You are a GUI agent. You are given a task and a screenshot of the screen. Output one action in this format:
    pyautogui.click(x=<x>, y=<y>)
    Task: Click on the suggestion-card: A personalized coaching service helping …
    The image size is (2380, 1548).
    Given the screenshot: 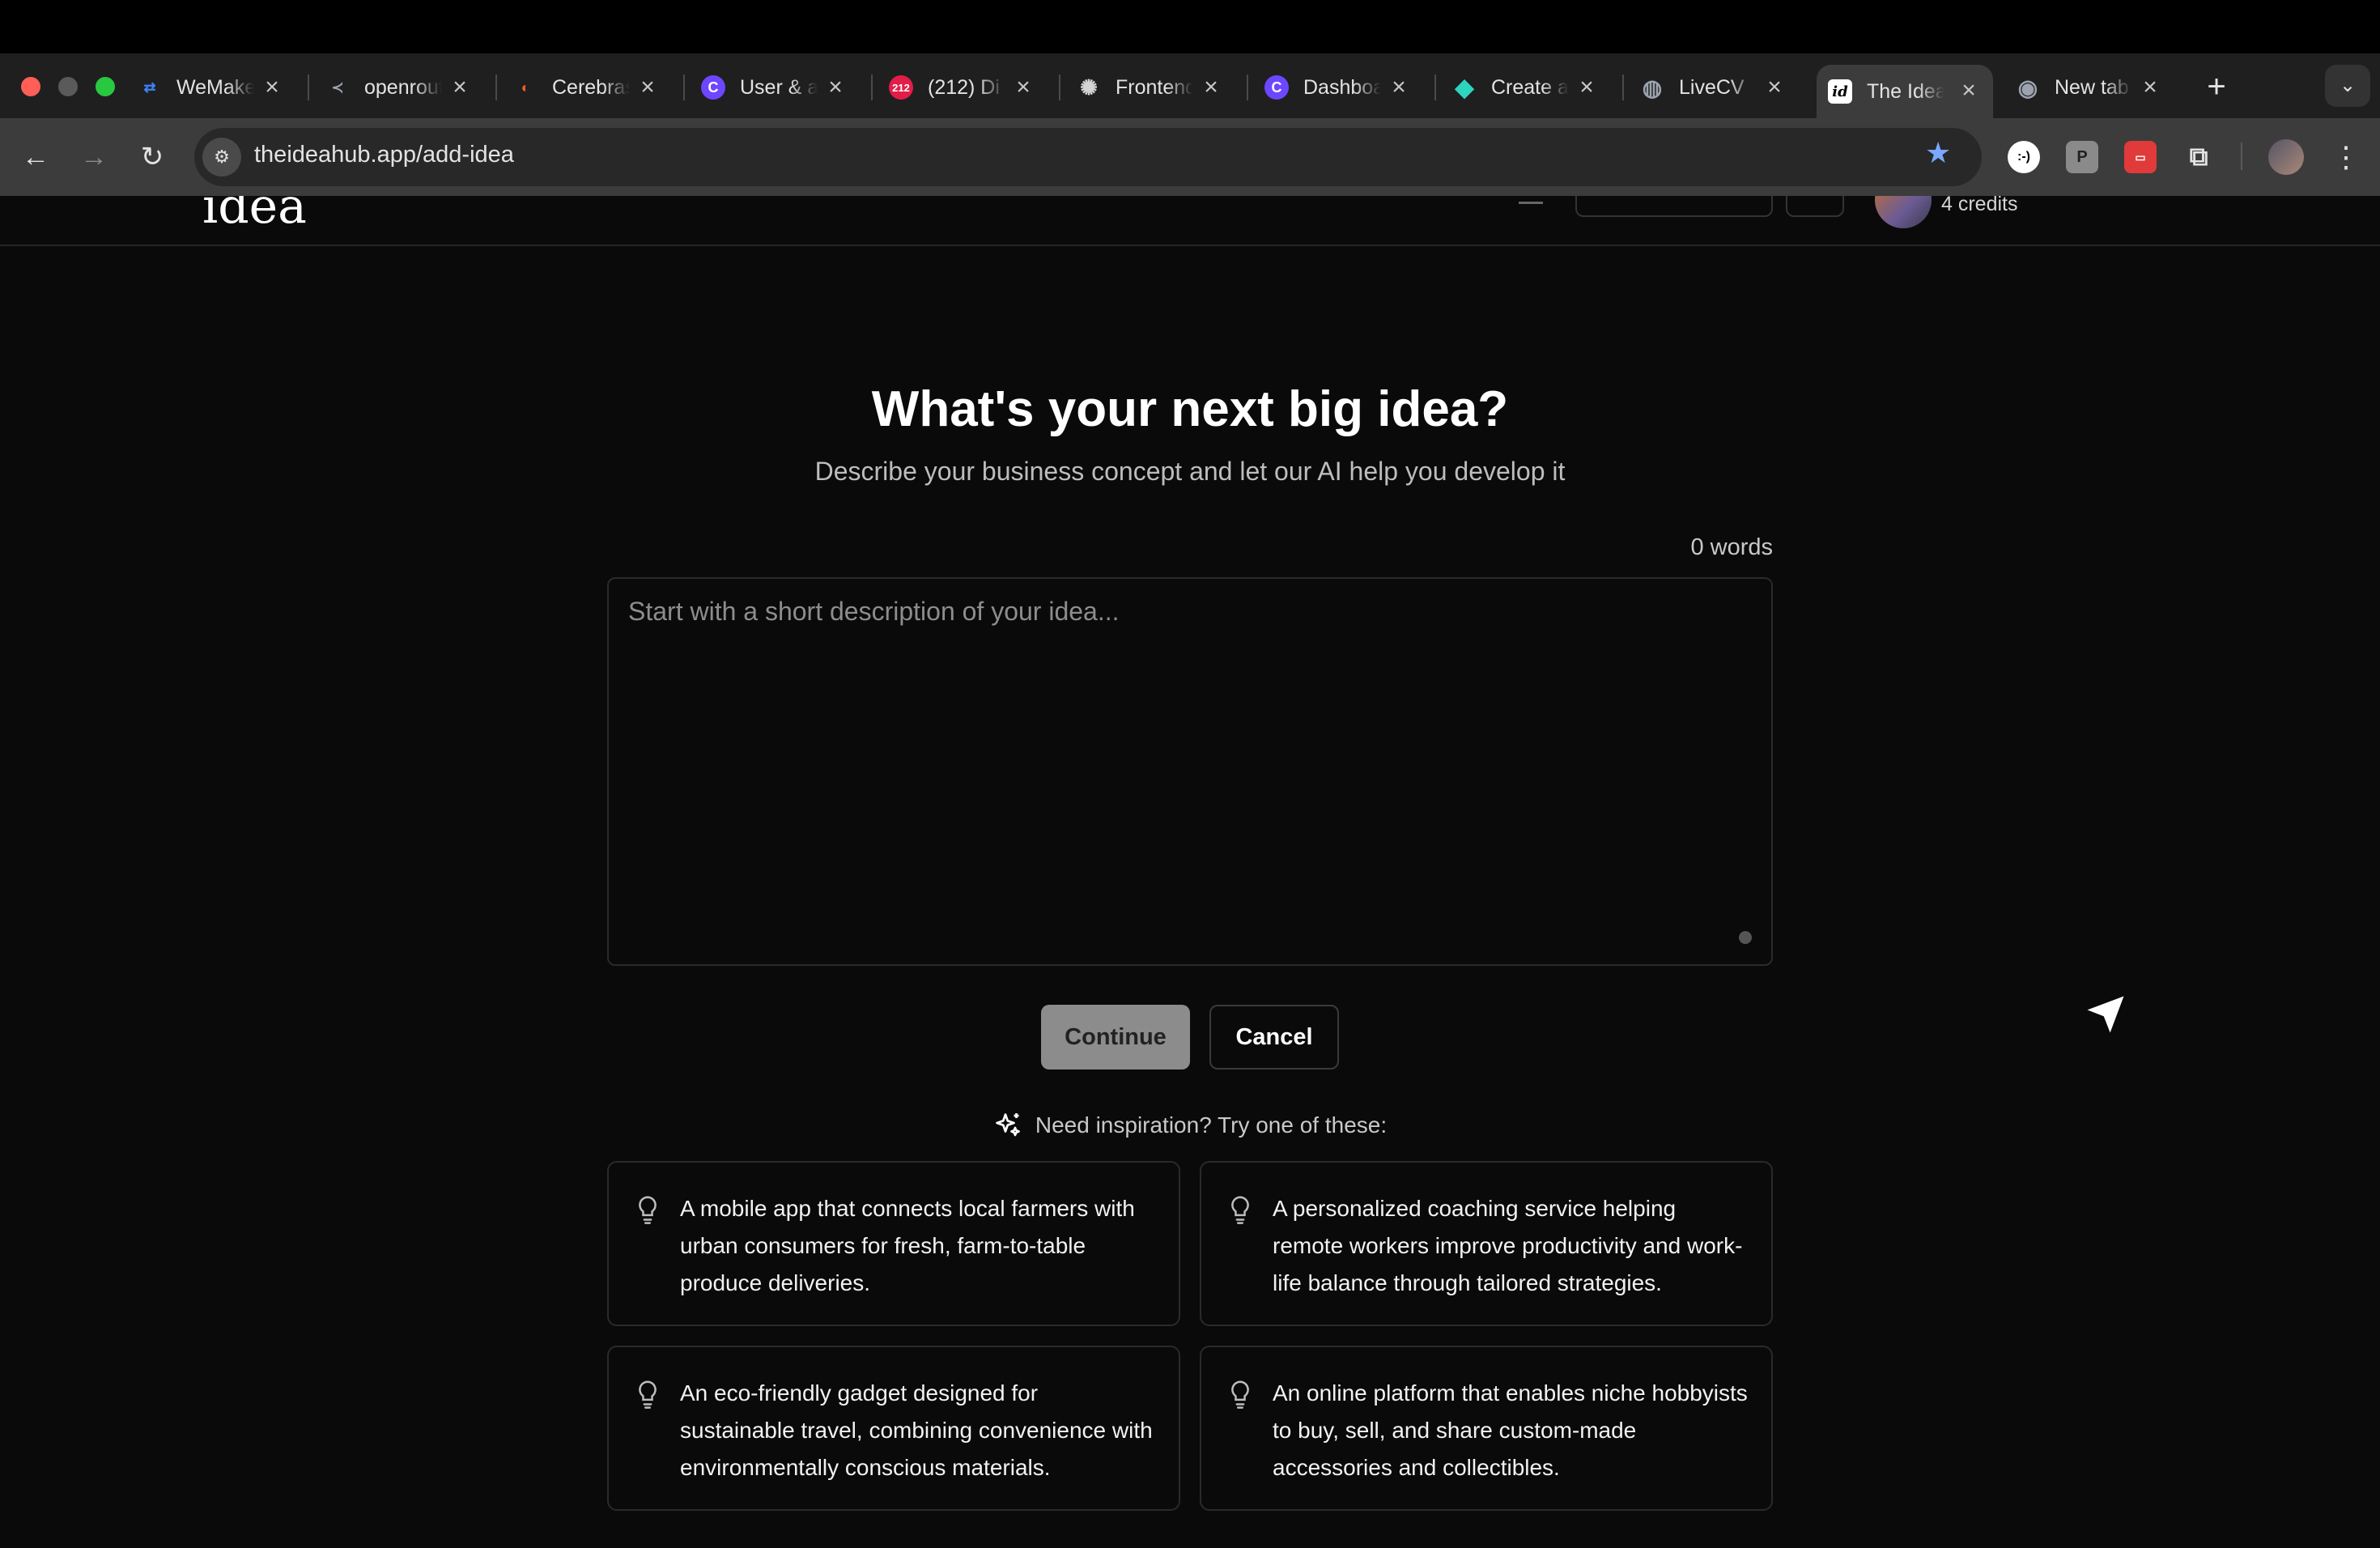 What is the action you would take?
    pyautogui.click(x=1486, y=1243)
    